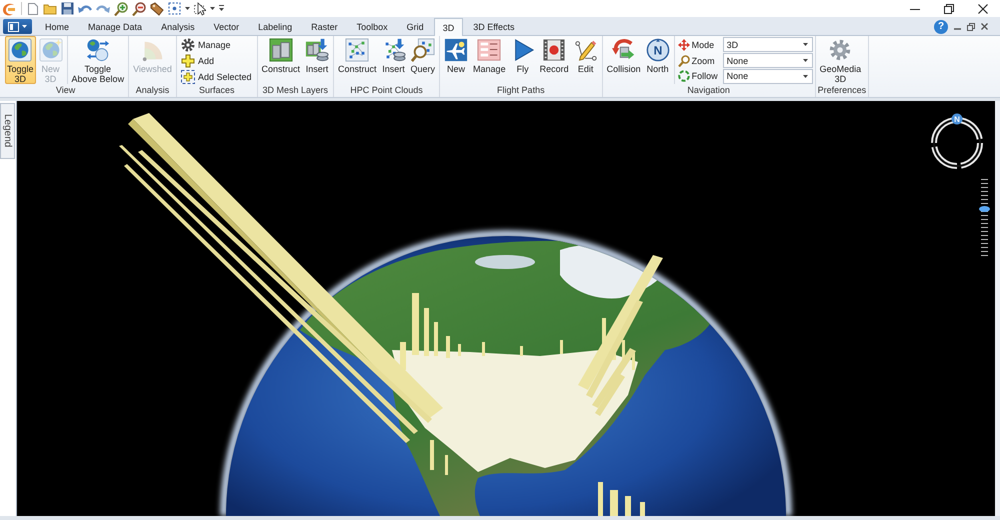 Image resolution: width=1000 pixels, height=520 pixels. Describe the element at coordinates (708, 90) in the screenshot. I see `group-label: Navigation` at that location.